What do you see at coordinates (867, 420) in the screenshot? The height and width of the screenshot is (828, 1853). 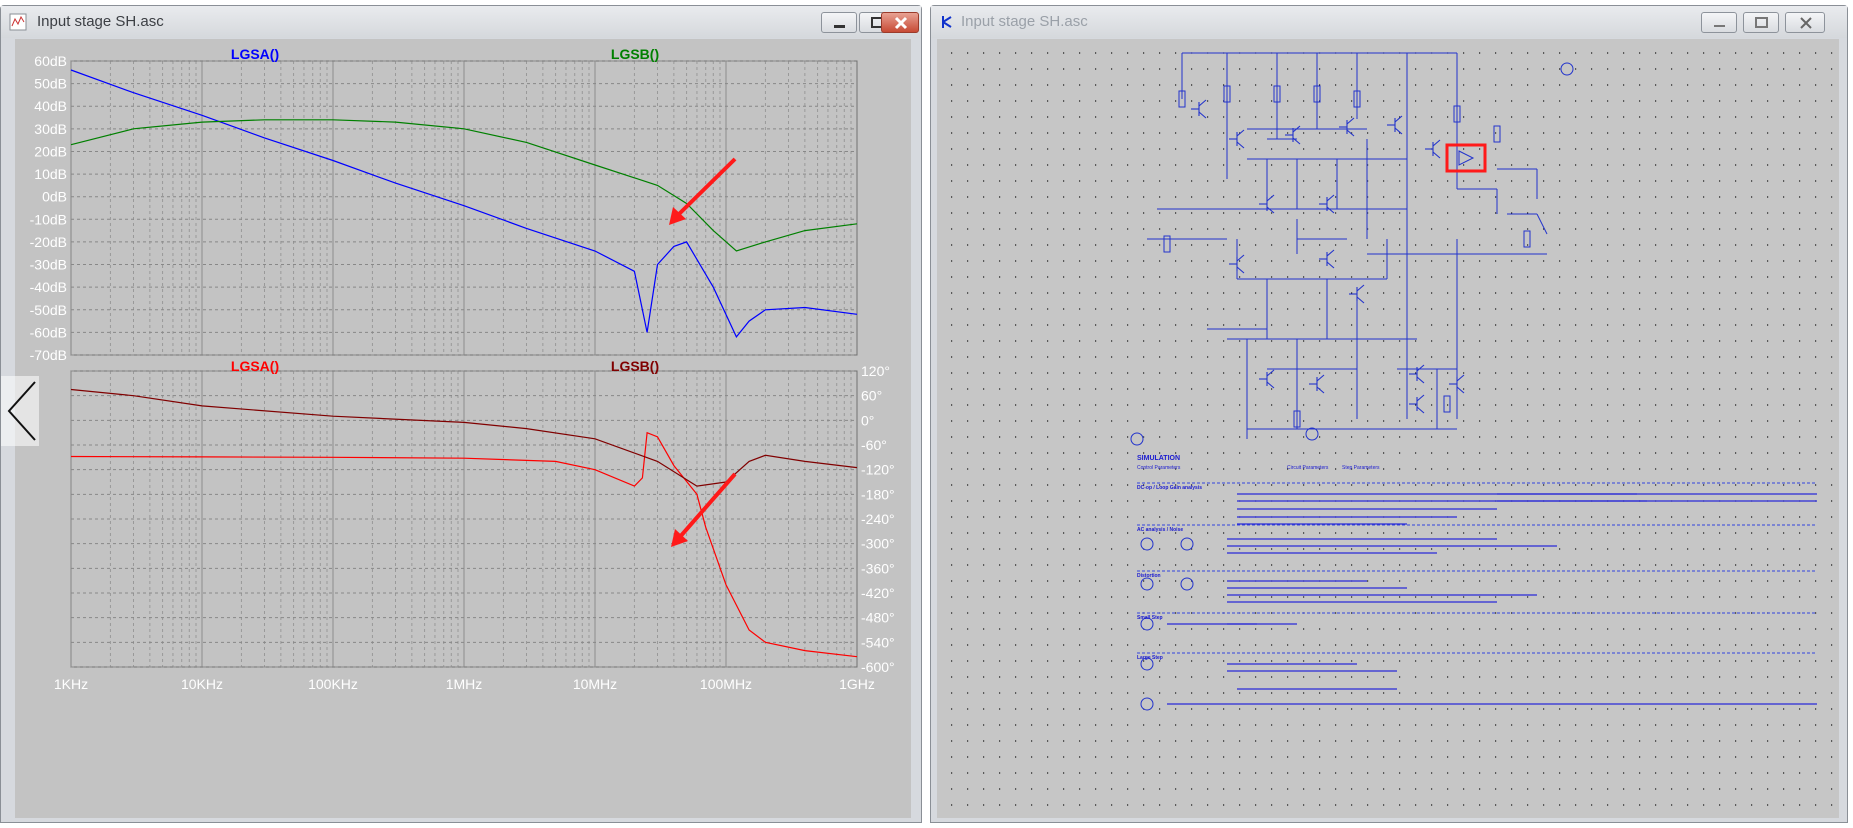 I see `y-tick-label: 0°` at bounding box center [867, 420].